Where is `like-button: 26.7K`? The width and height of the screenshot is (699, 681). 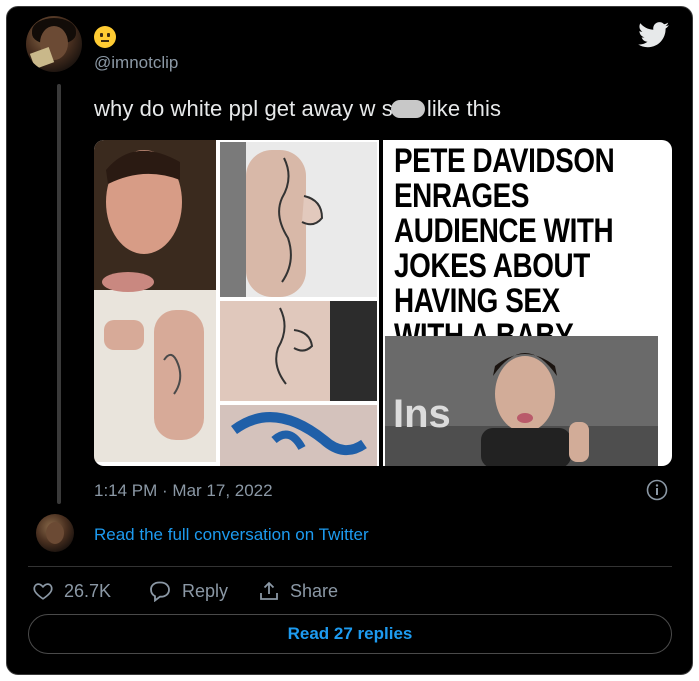
like-button: 26.7K is located at coordinates (71, 591).